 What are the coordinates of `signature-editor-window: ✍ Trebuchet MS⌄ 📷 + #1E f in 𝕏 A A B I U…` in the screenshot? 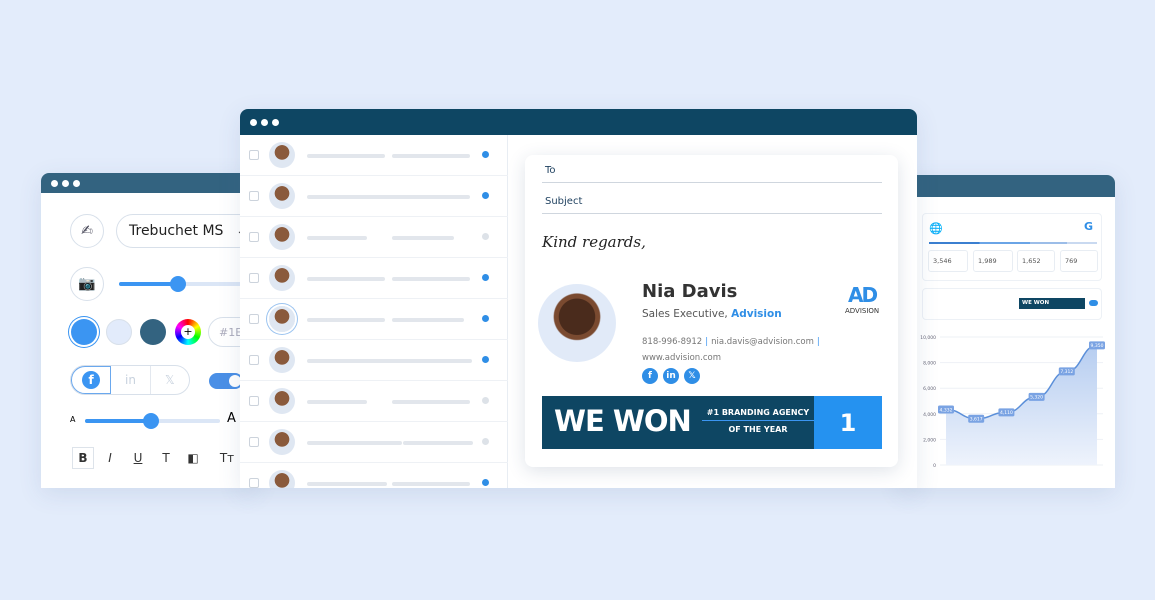 It's located at (148, 330).